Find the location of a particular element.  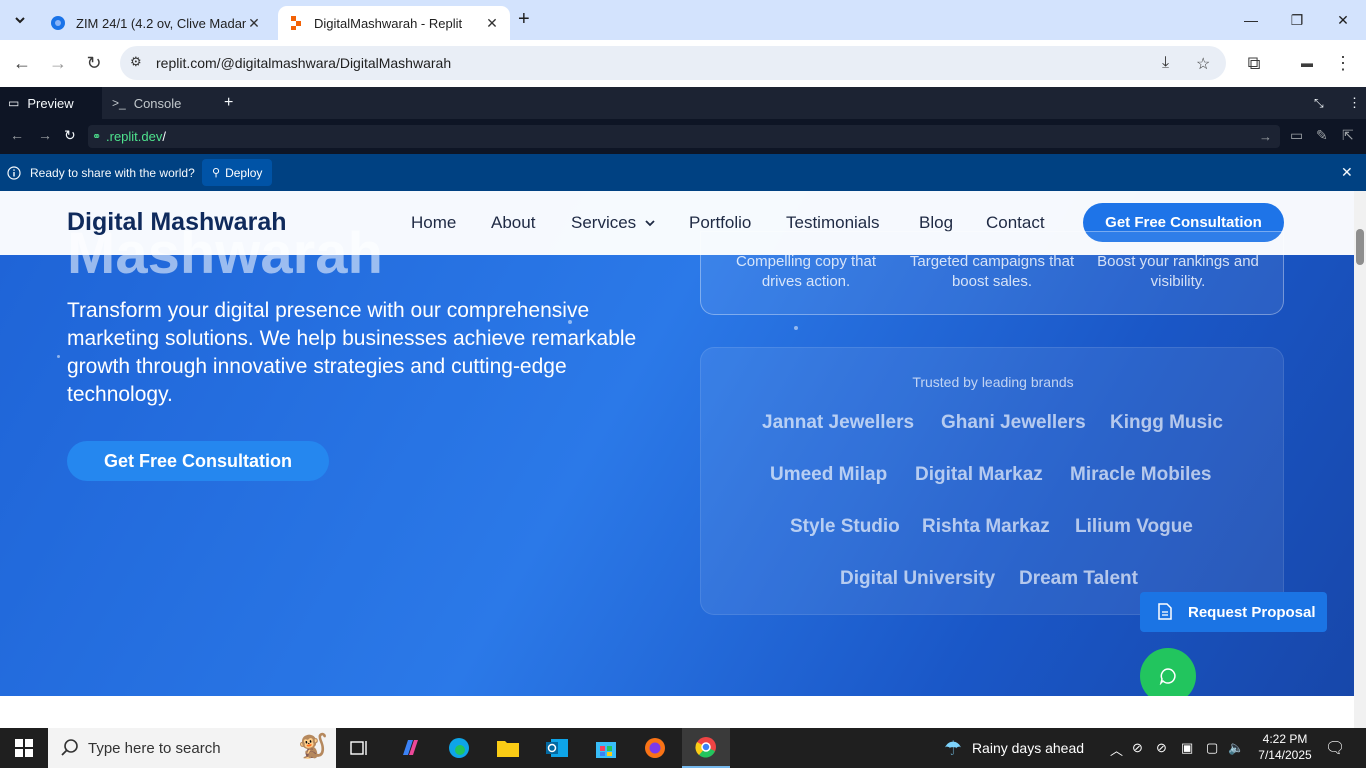

nav-services: Services is located at coordinates (613, 223).